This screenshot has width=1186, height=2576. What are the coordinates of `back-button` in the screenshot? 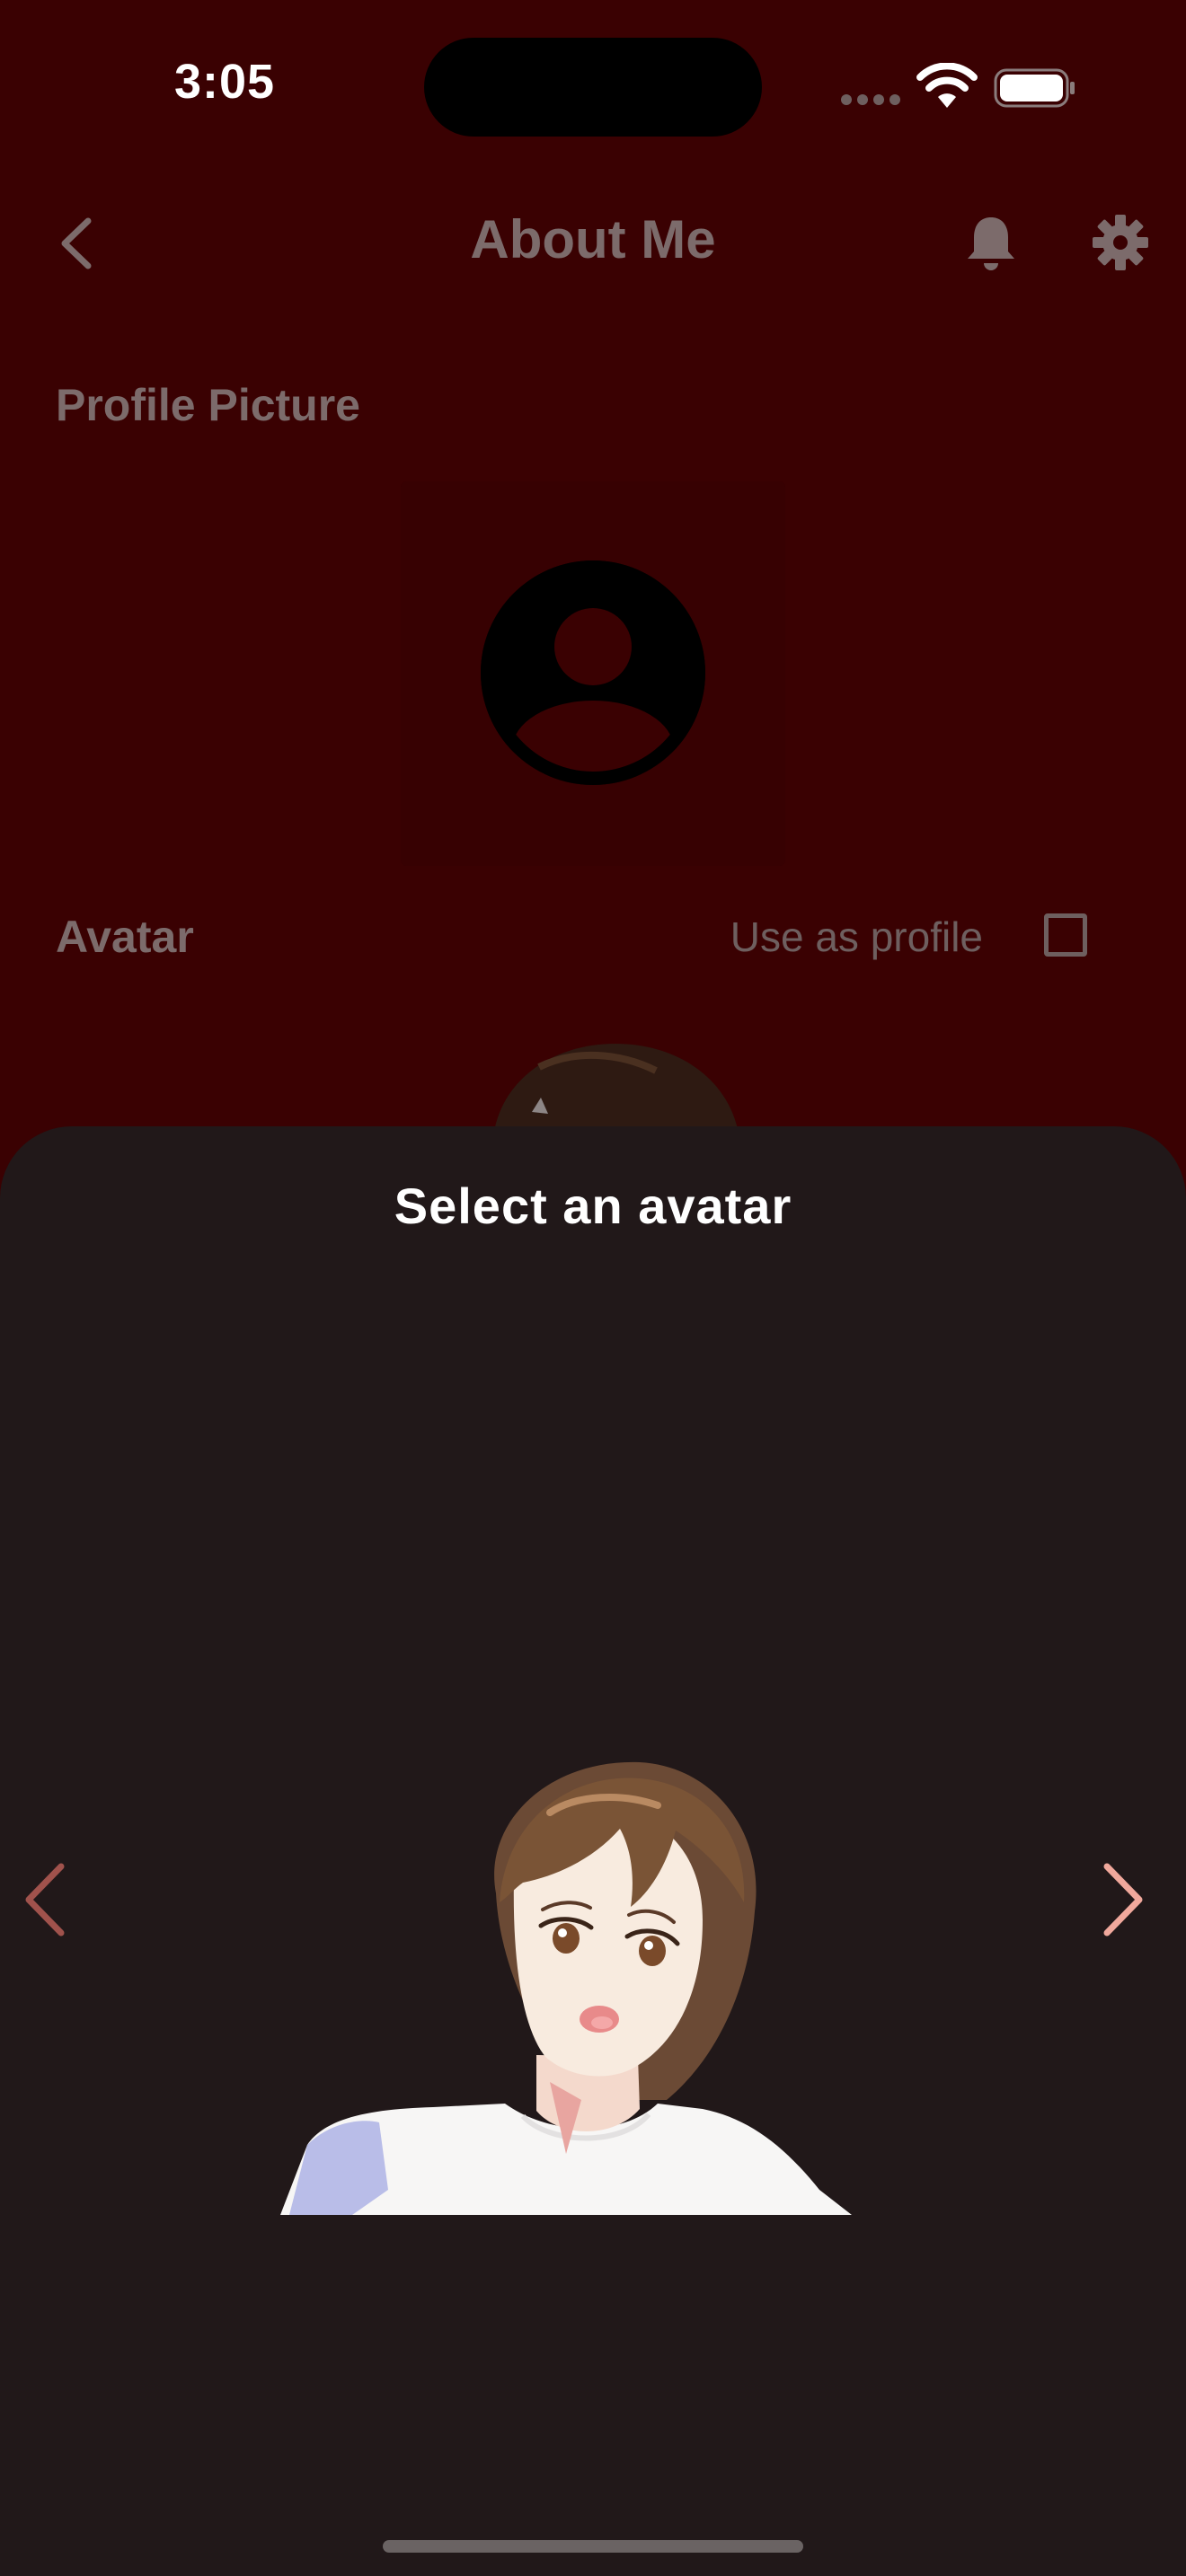 It's located at (77, 243).